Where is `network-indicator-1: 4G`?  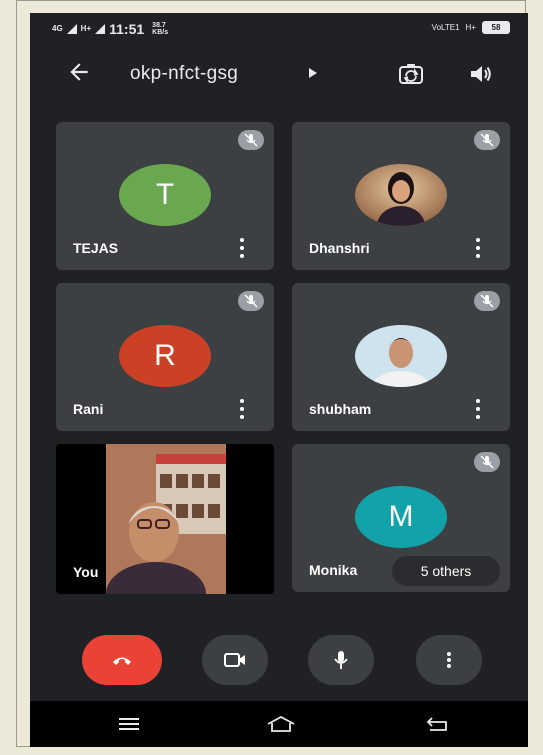
network-indicator-1: 4G is located at coordinates (57, 28).